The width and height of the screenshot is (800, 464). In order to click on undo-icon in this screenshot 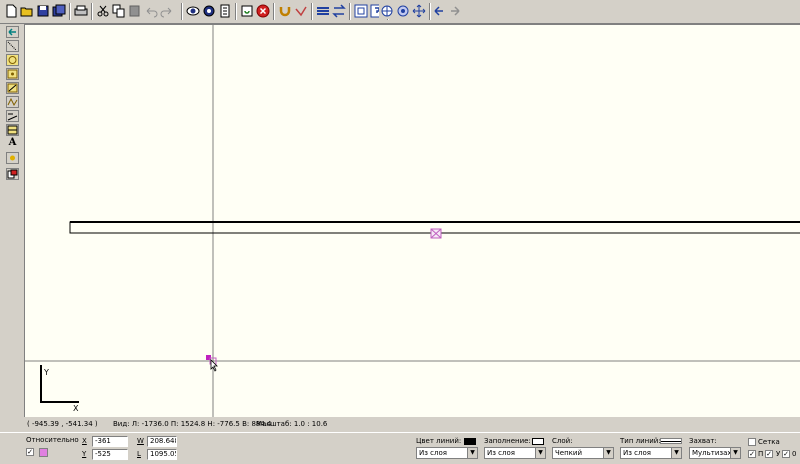, I will do `click(151, 11)`.